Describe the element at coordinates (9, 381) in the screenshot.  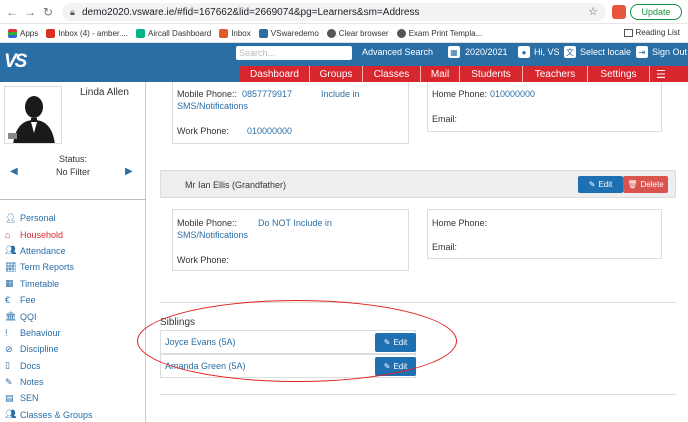
I see `edit-icon: ✎` at that location.